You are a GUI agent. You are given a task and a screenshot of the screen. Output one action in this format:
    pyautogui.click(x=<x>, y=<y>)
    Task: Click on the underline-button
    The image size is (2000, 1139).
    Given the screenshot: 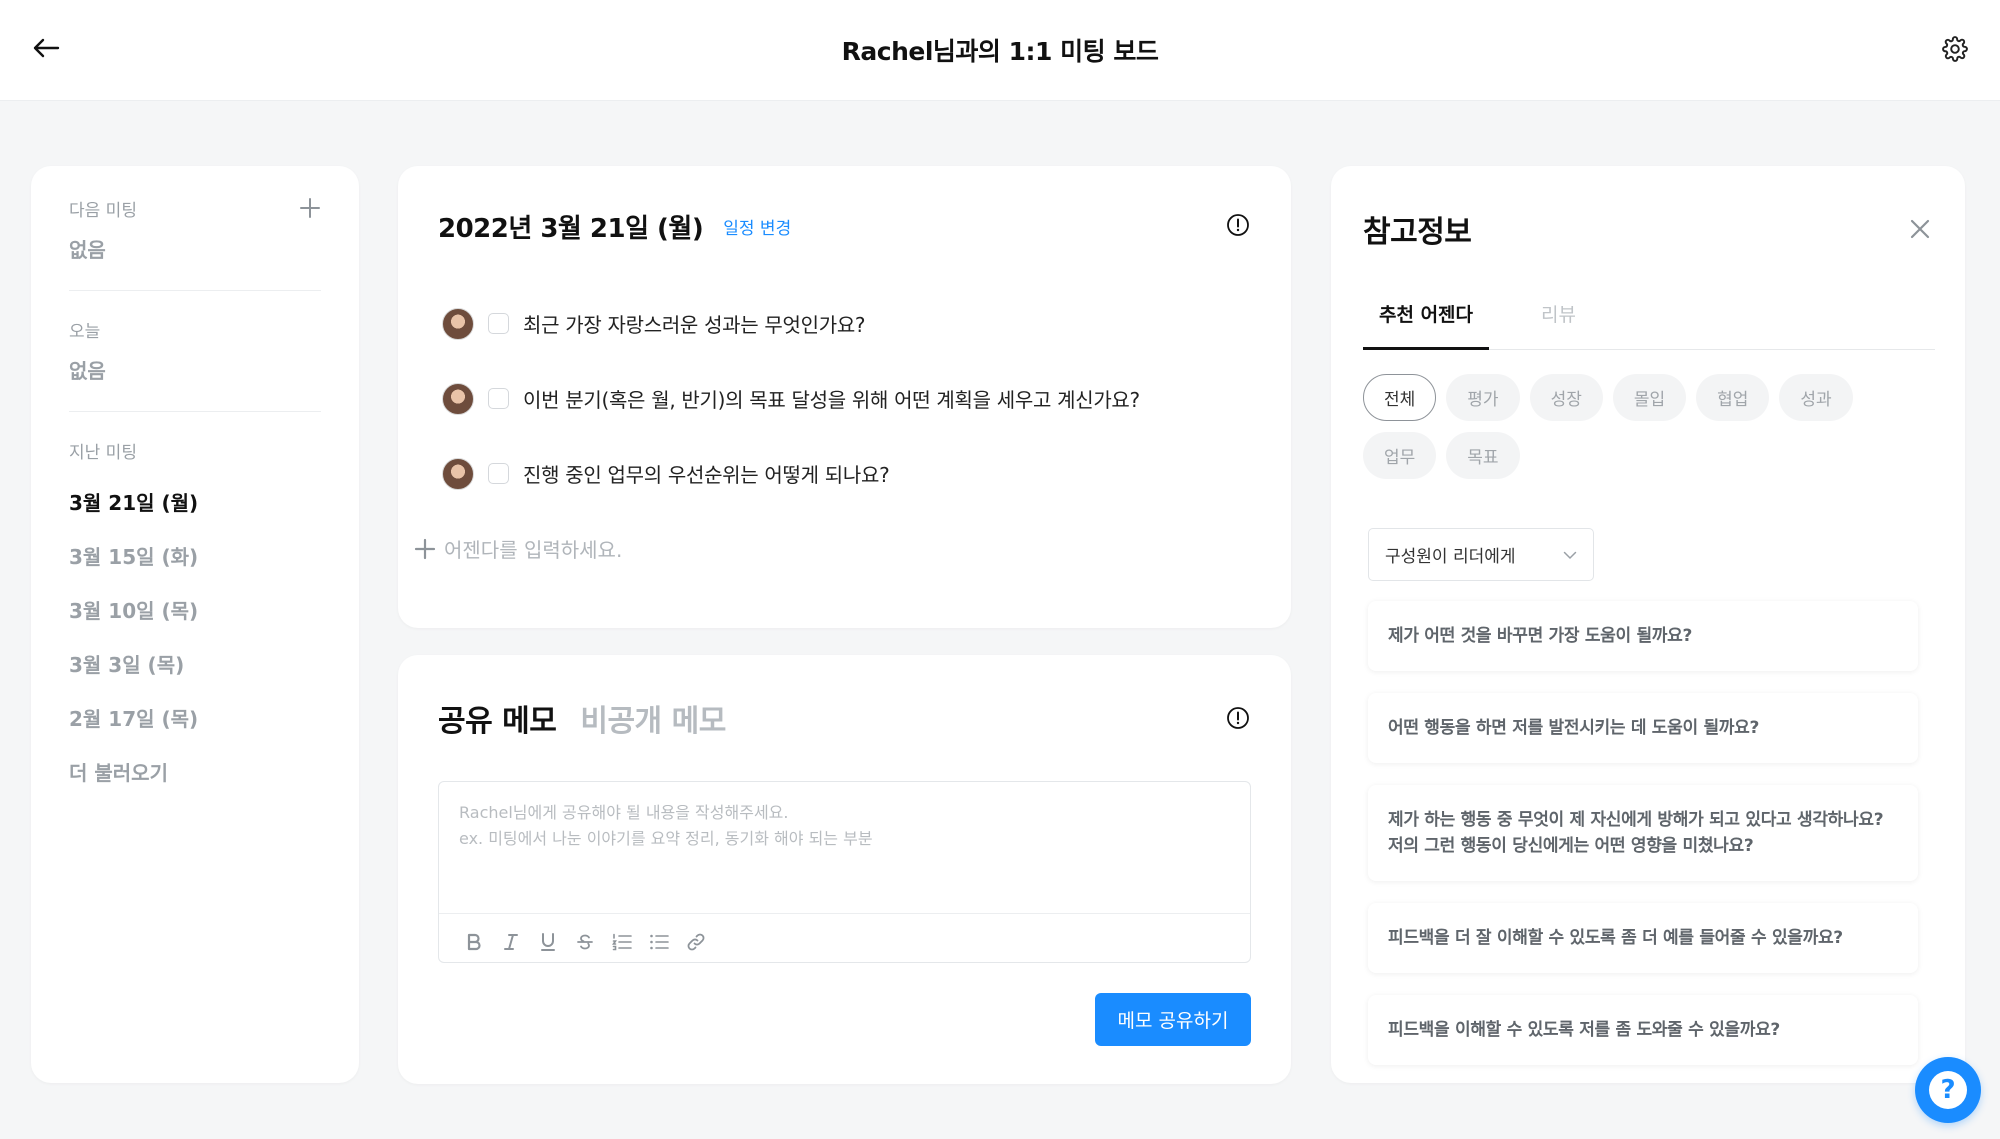 What is the action you would take?
    pyautogui.click(x=547, y=942)
    